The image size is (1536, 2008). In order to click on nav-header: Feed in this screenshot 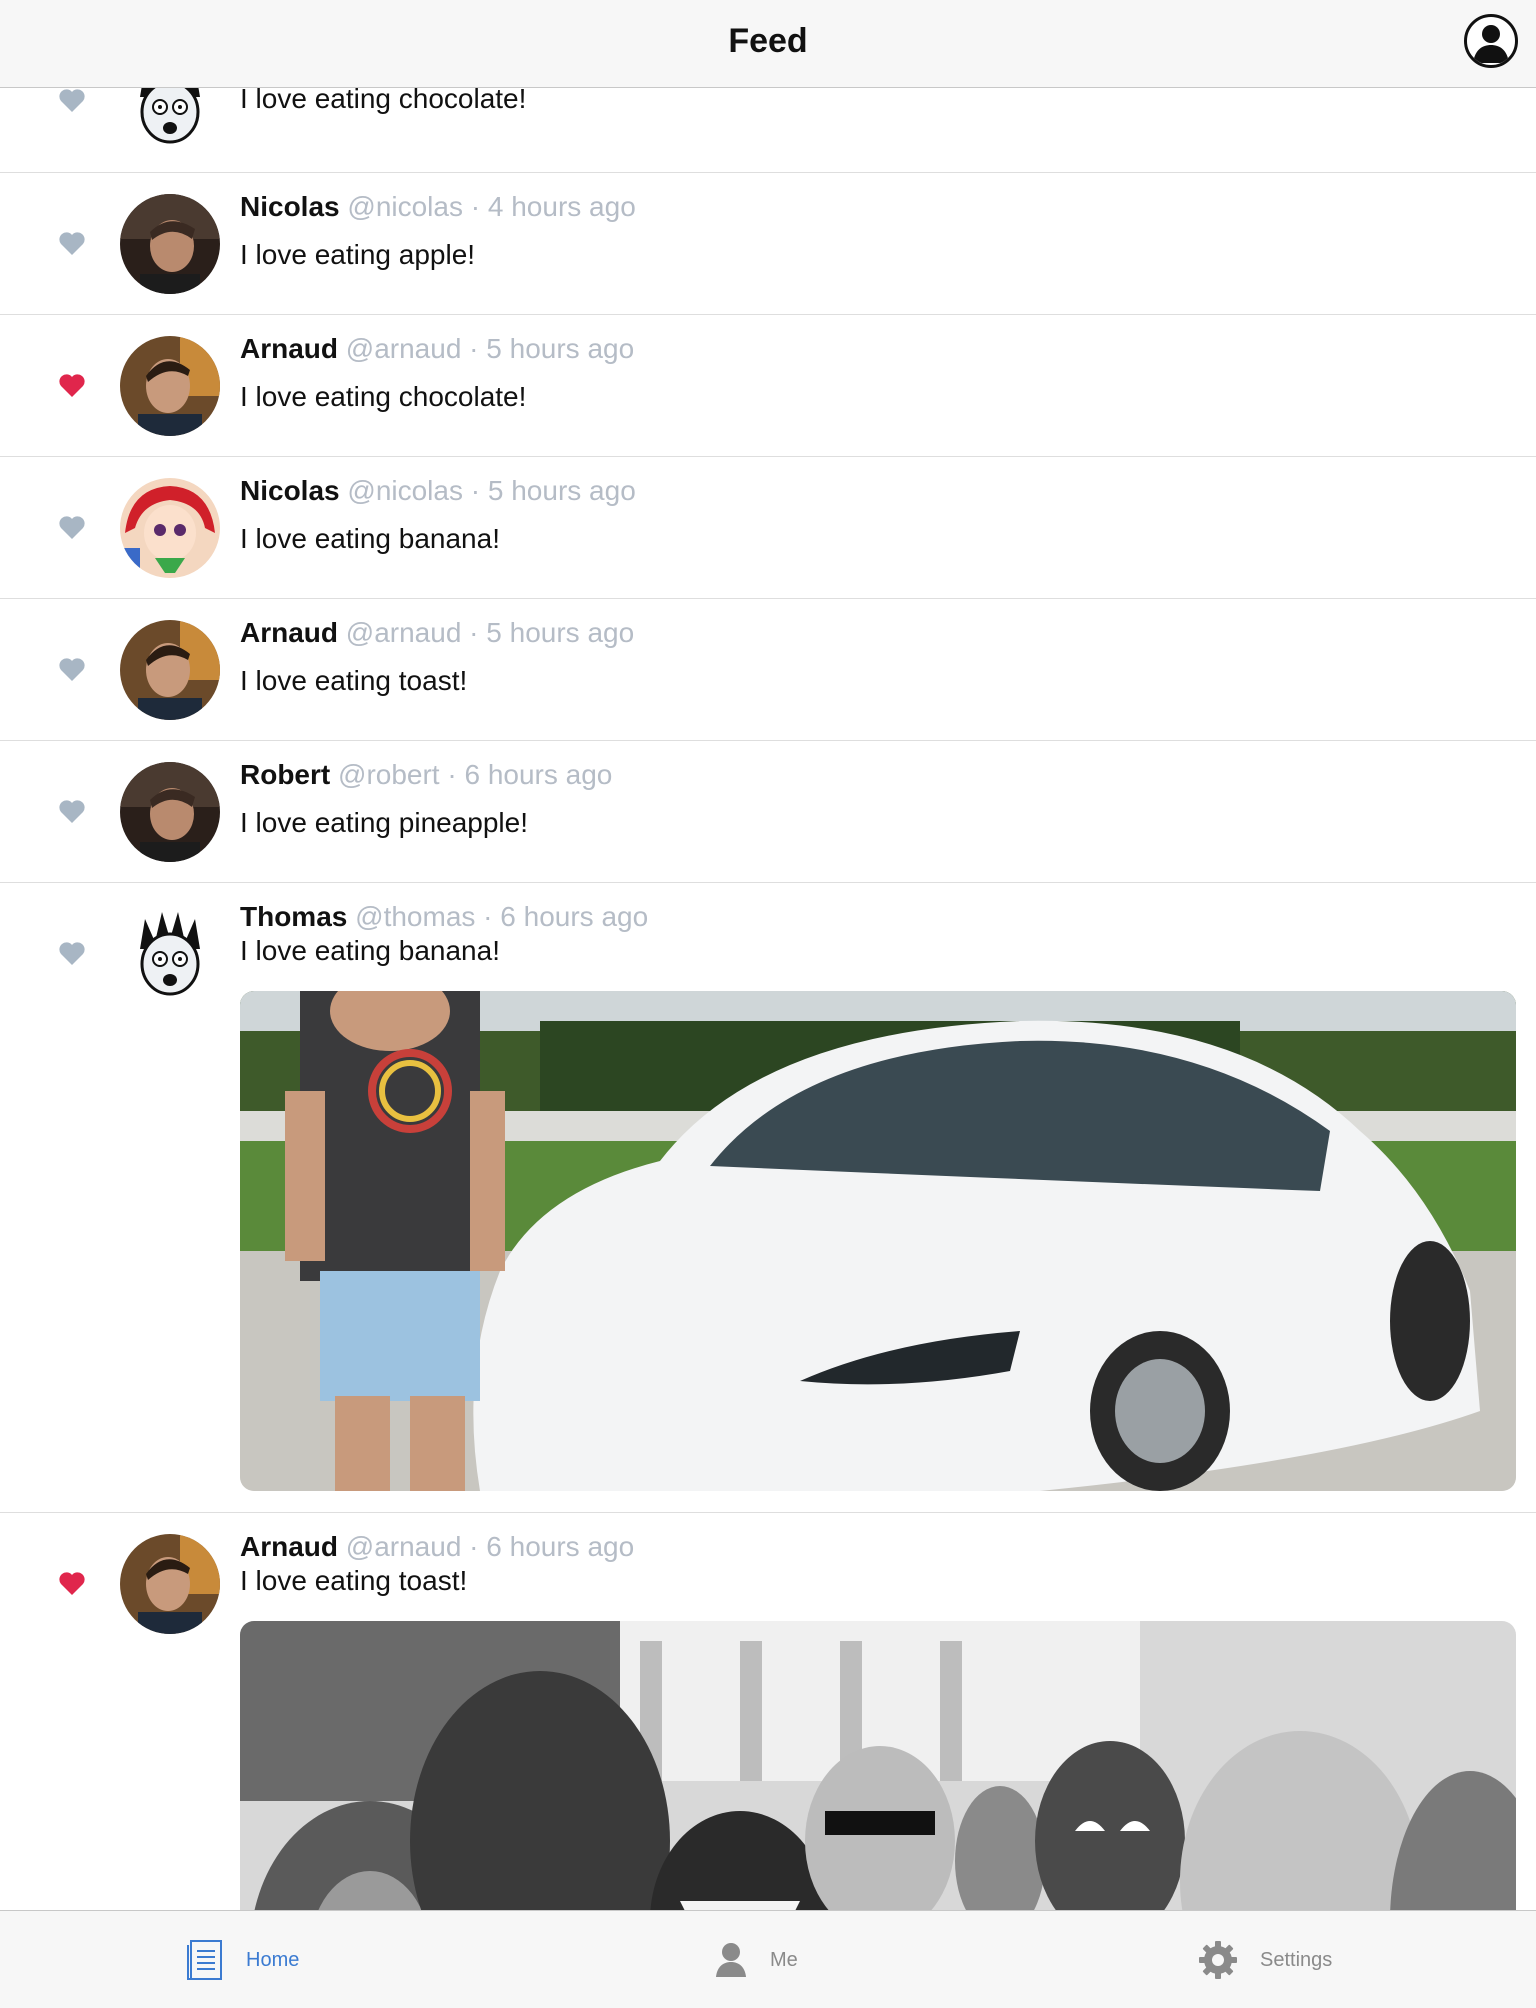, I will do `click(768, 44)`.